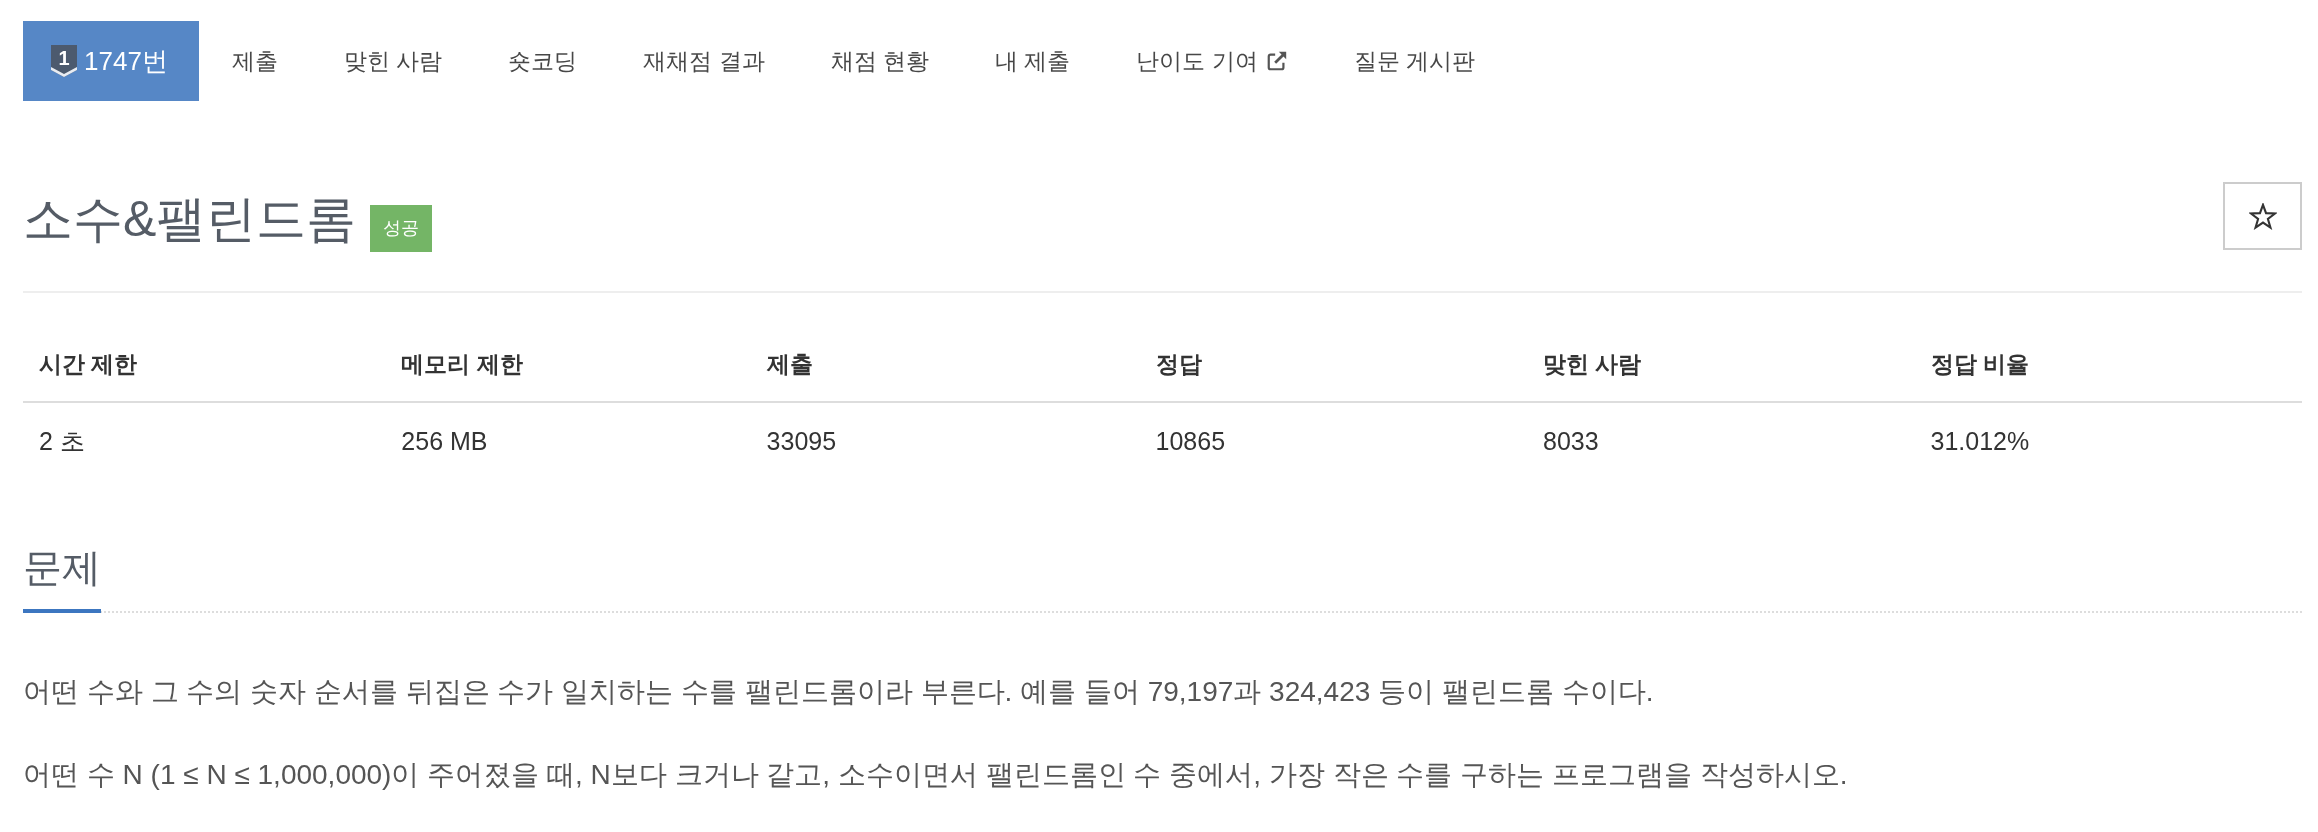  What do you see at coordinates (1212, 61) in the screenshot?
I see `nav-tab: 난이도 기여` at bounding box center [1212, 61].